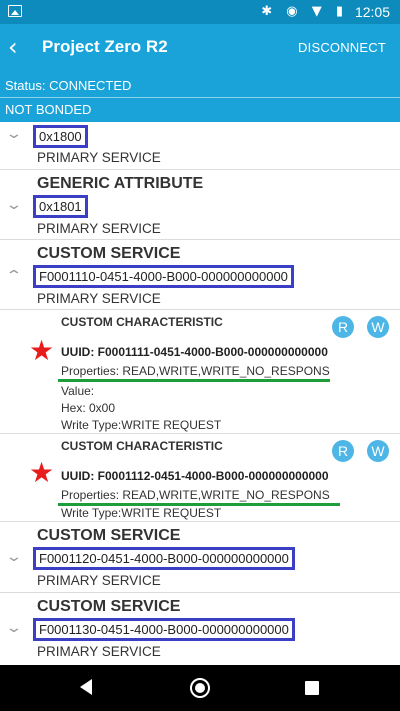 The width and height of the screenshot is (400, 711). Describe the element at coordinates (105, 46) in the screenshot. I see `page-title: Project Zero R2` at that location.